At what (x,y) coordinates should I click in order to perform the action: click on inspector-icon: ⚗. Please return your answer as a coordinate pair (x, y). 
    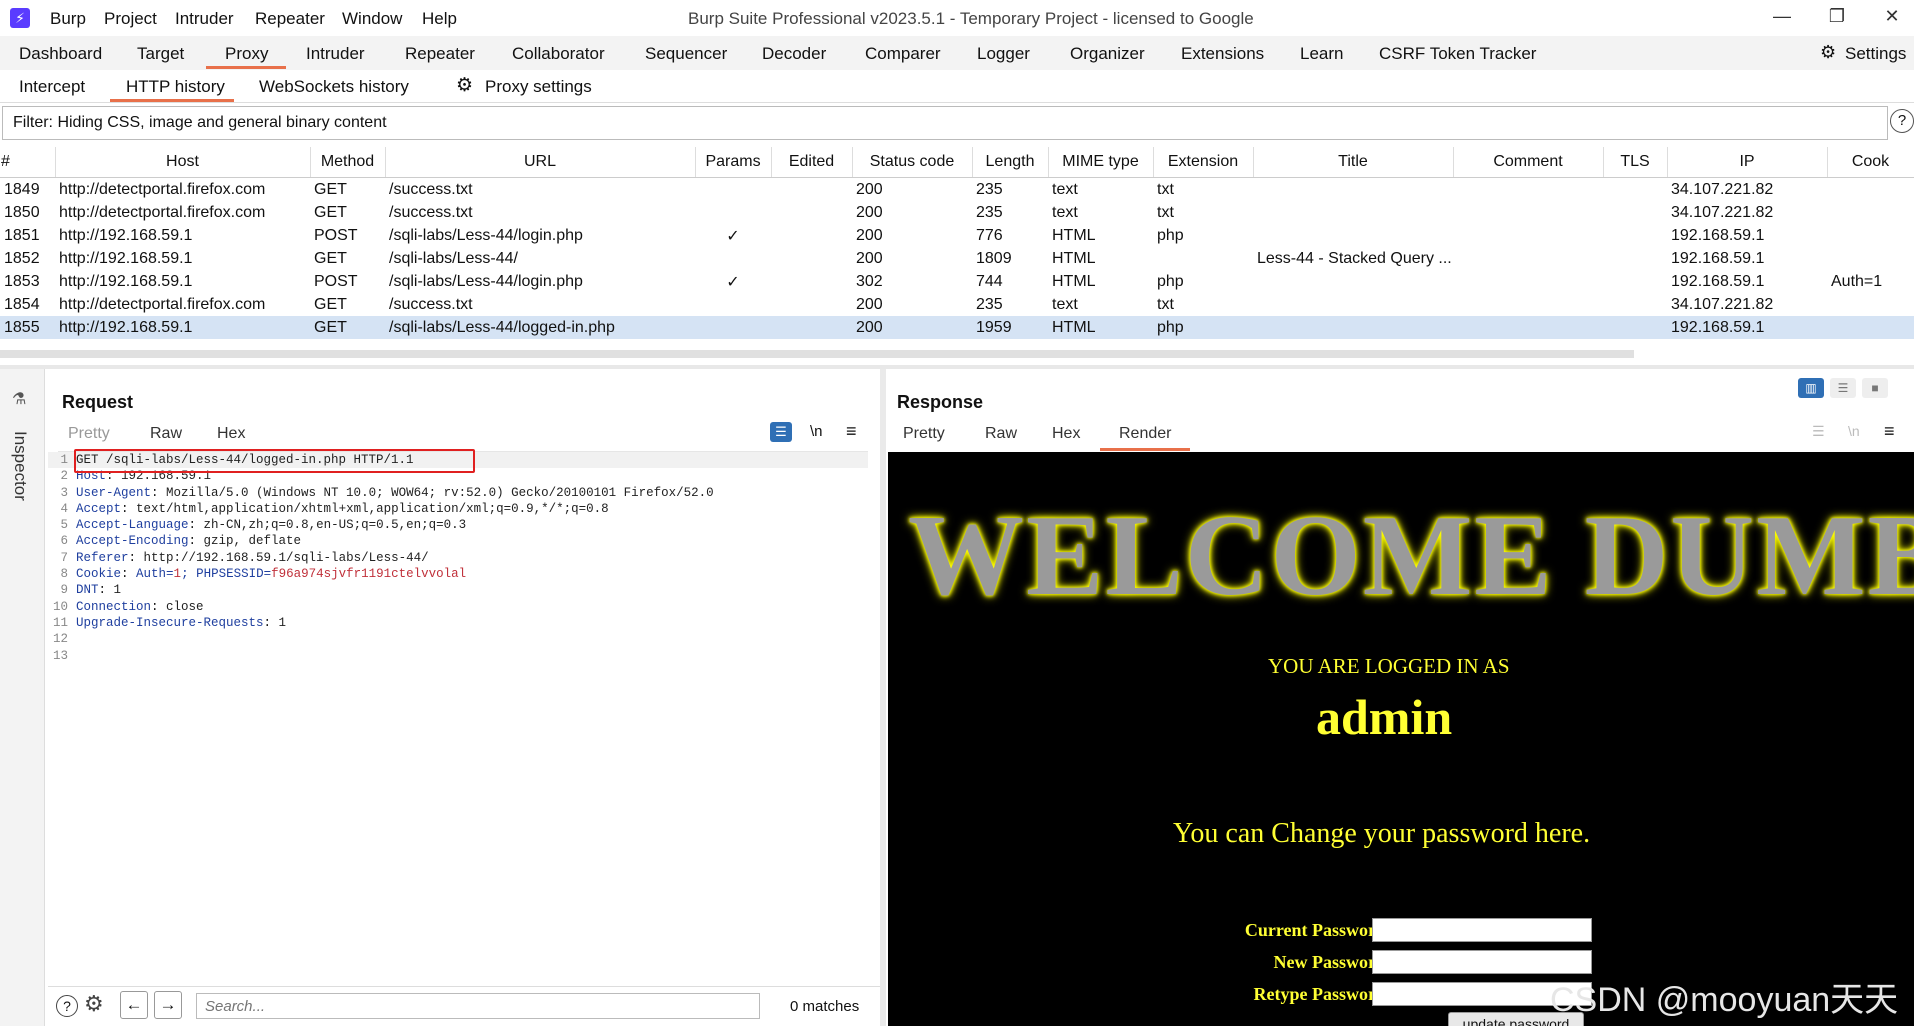
    Looking at the image, I should click on (19, 399).